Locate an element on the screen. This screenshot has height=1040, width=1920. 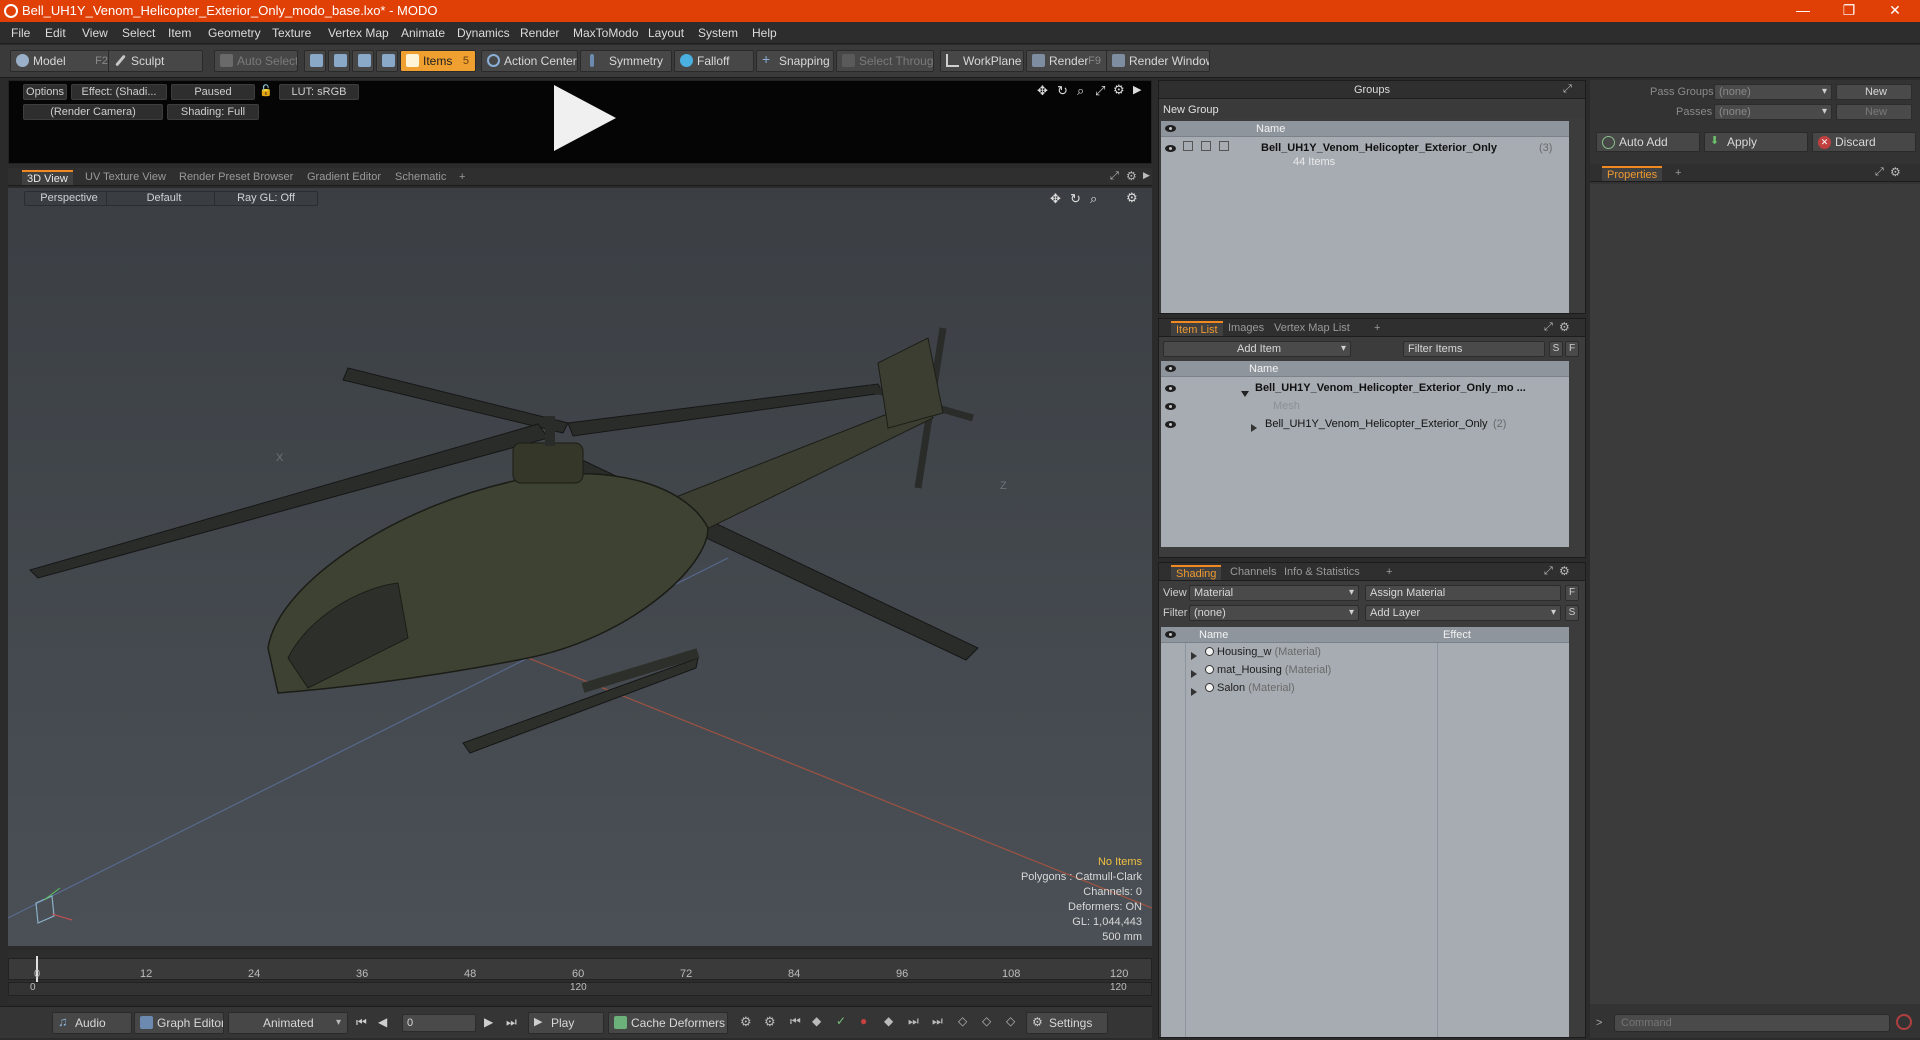
assign-material-button: Assign Material is located at coordinates (1463, 593).